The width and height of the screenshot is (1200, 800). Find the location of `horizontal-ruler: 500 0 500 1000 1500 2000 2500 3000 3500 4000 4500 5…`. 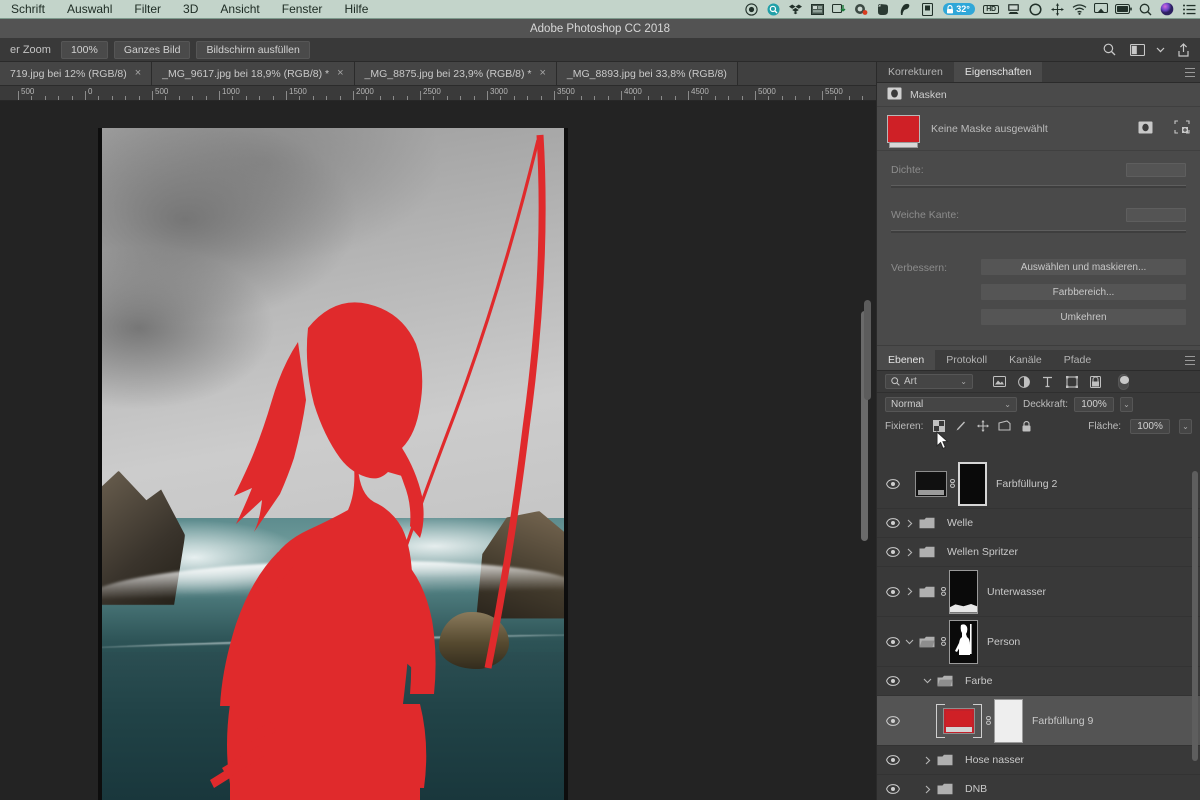

horizontal-ruler: 500 0 500 1000 1500 2000 2500 3000 3500 4000 4500 5… is located at coordinates (438, 93).